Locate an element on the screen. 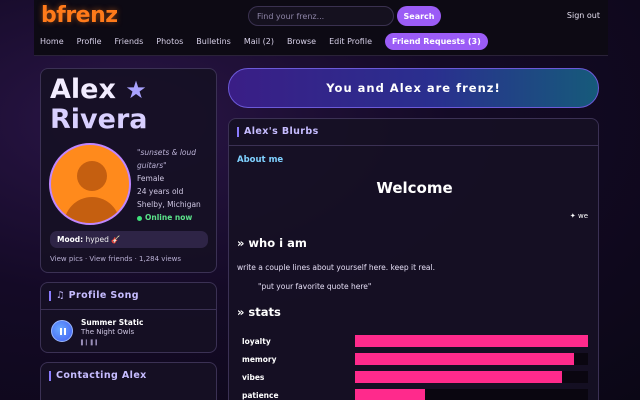  stat-bar-memory is located at coordinates (471, 359).